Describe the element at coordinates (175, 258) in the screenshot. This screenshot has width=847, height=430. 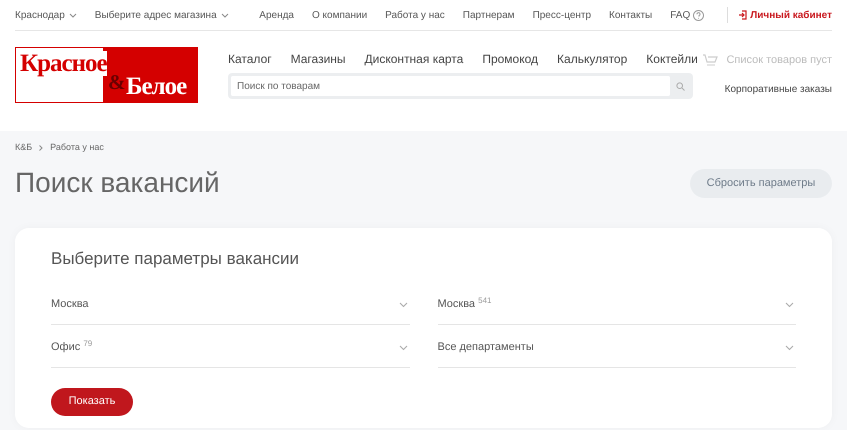
I see `filter-title: Выберите параметры вакансии` at that location.